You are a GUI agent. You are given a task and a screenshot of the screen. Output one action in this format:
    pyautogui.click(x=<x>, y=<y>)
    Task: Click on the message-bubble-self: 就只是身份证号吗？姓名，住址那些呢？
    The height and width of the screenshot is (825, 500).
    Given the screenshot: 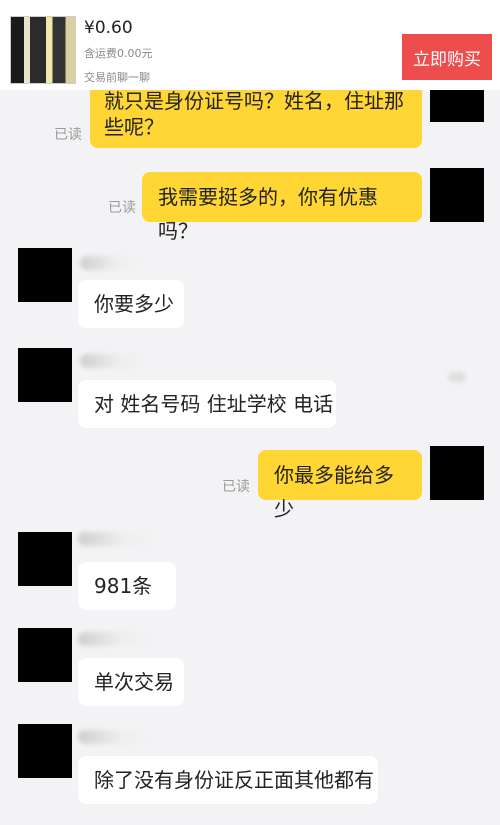 What is the action you would take?
    pyautogui.click(x=256, y=114)
    